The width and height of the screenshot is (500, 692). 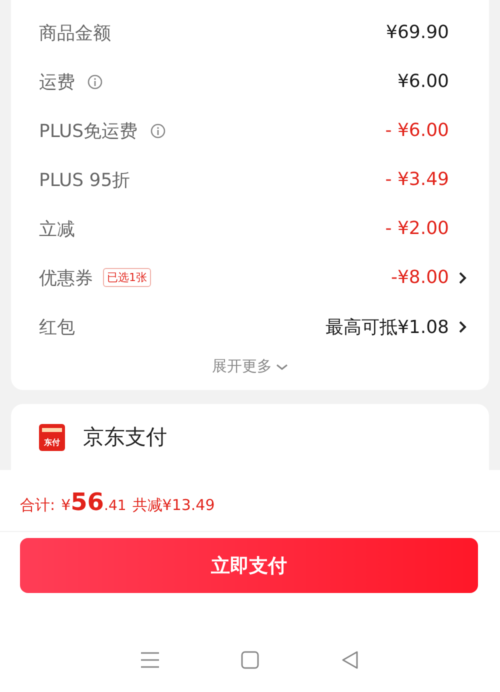 I want to click on total-decimal: .41, so click(x=115, y=506).